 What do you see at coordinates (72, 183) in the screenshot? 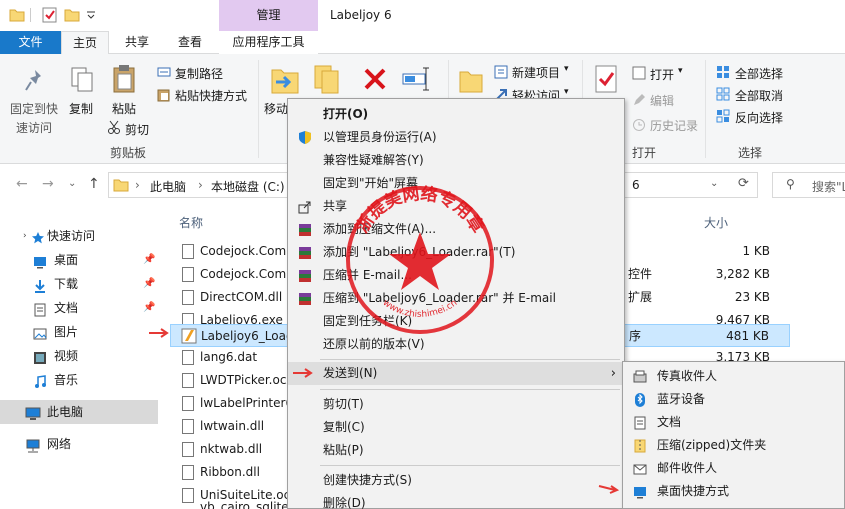
I see `recent-locations-icon: ⌄` at bounding box center [72, 183].